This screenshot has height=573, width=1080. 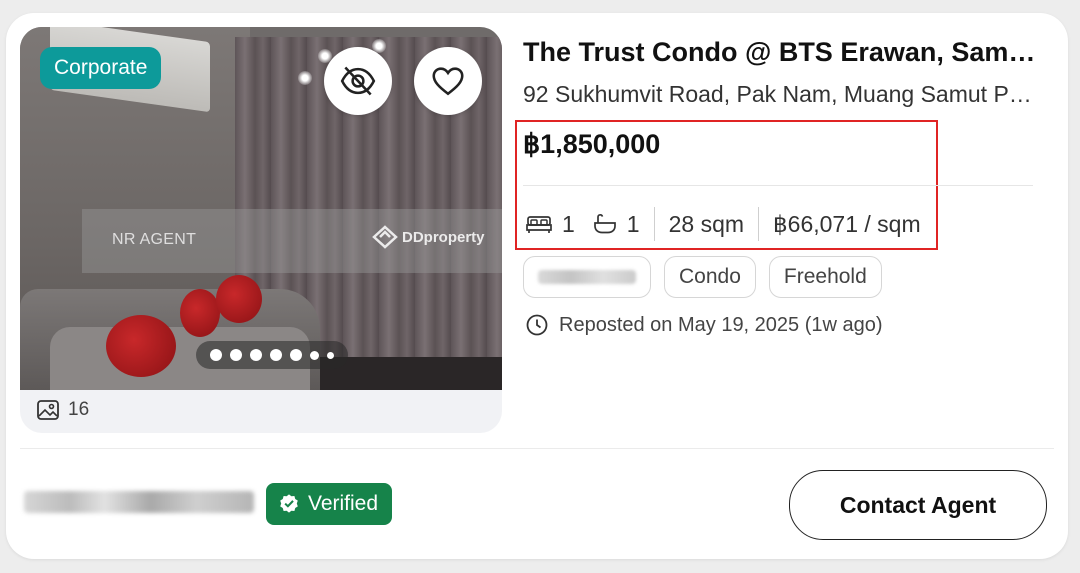 I want to click on ddproperty-logo-icon, so click(x=385, y=237).